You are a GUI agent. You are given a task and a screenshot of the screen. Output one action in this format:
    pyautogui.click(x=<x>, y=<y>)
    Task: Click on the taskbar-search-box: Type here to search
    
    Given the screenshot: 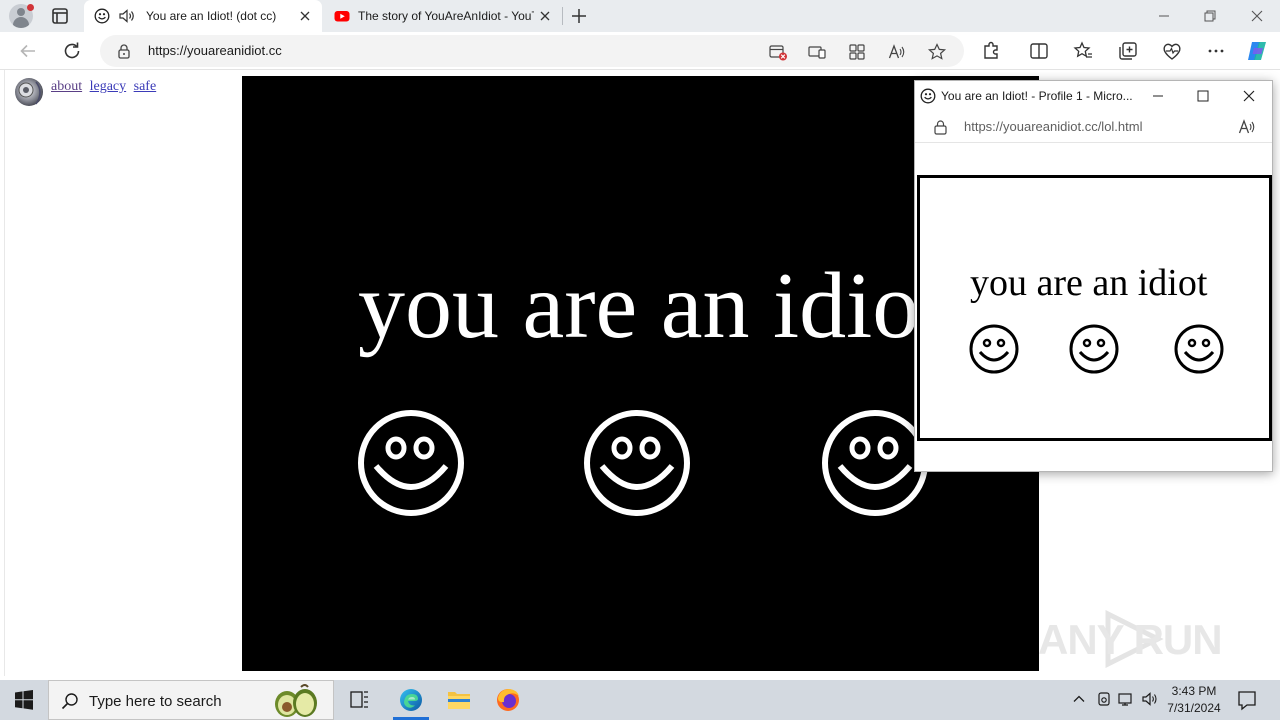 What is the action you would take?
    pyautogui.click(x=191, y=700)
    